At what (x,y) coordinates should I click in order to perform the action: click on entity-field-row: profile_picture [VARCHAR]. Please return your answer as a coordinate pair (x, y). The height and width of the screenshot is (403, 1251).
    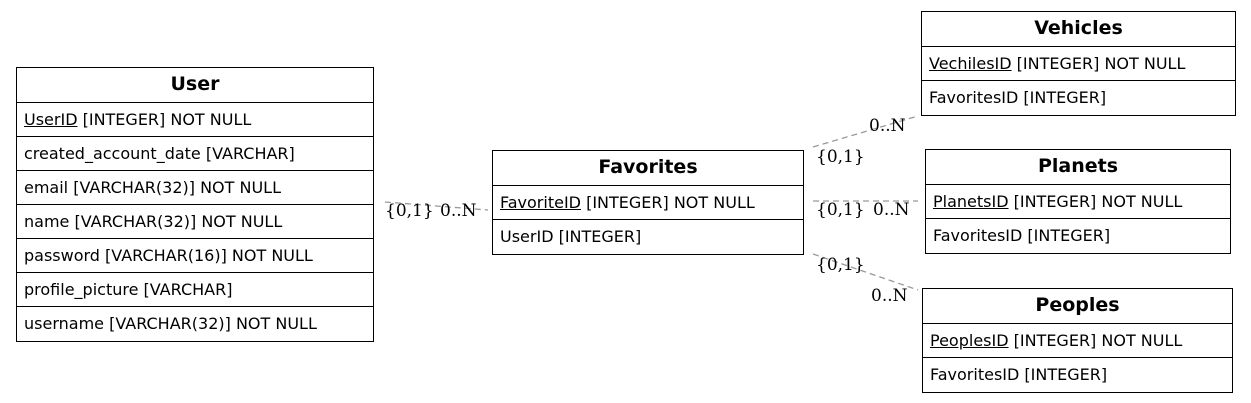
    Looking at the image, I should click on (195, 290).